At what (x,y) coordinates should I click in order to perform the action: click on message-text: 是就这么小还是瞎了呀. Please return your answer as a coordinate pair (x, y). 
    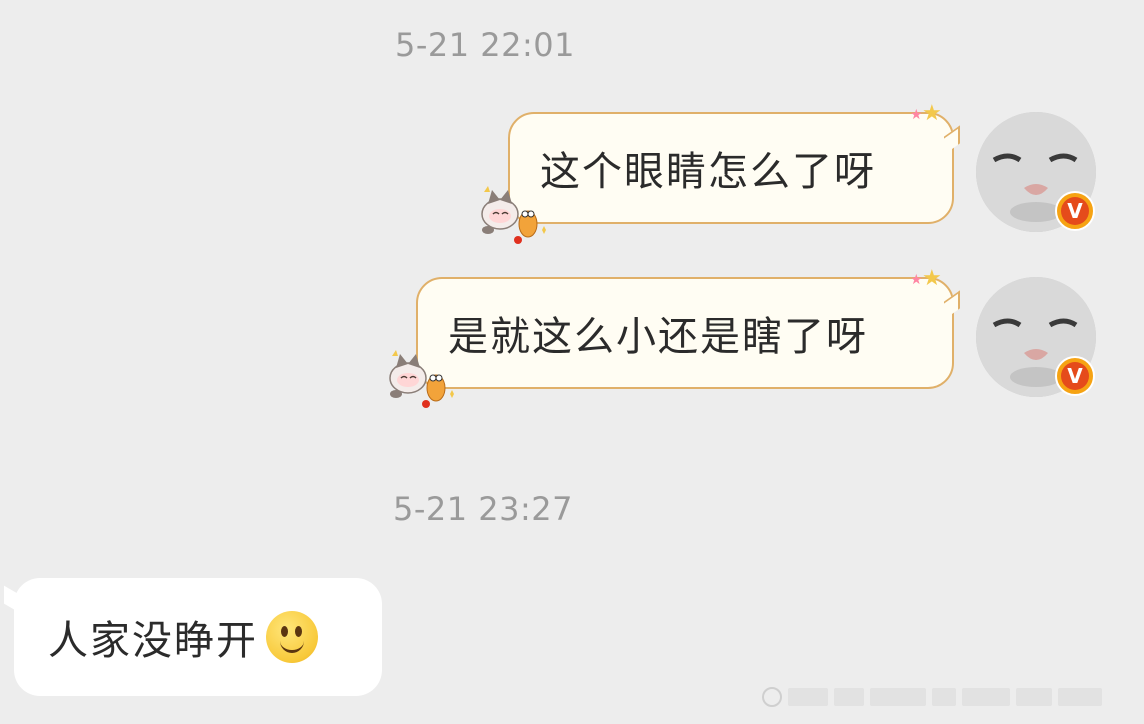
    Looking at the image, I should click on (658, 337).